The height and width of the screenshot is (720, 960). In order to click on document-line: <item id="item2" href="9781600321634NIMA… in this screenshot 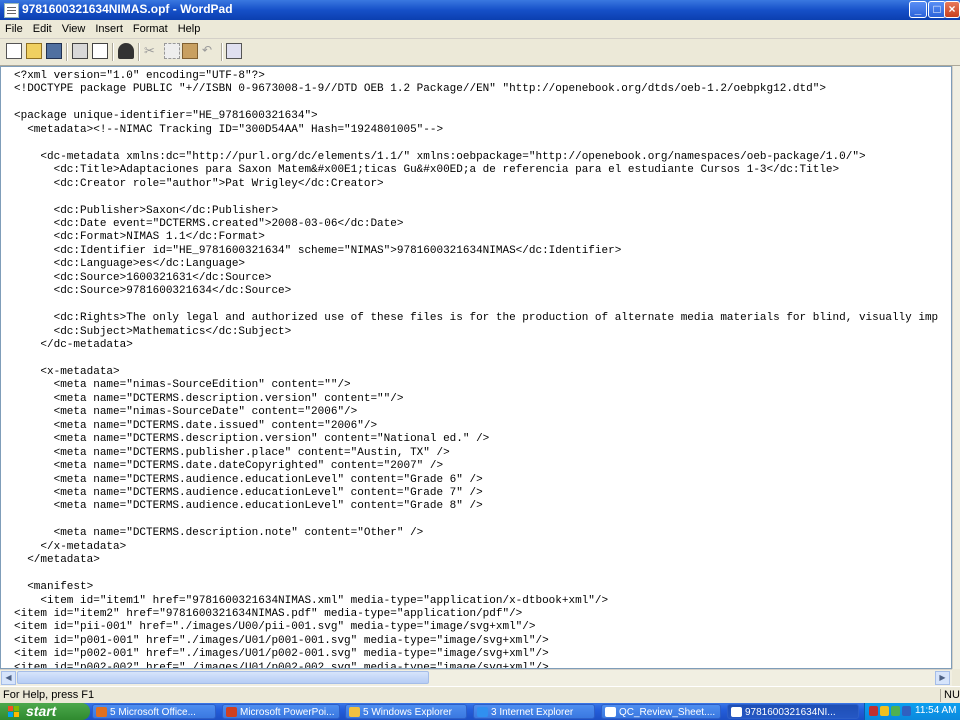, I will do `click(268, 614)`.